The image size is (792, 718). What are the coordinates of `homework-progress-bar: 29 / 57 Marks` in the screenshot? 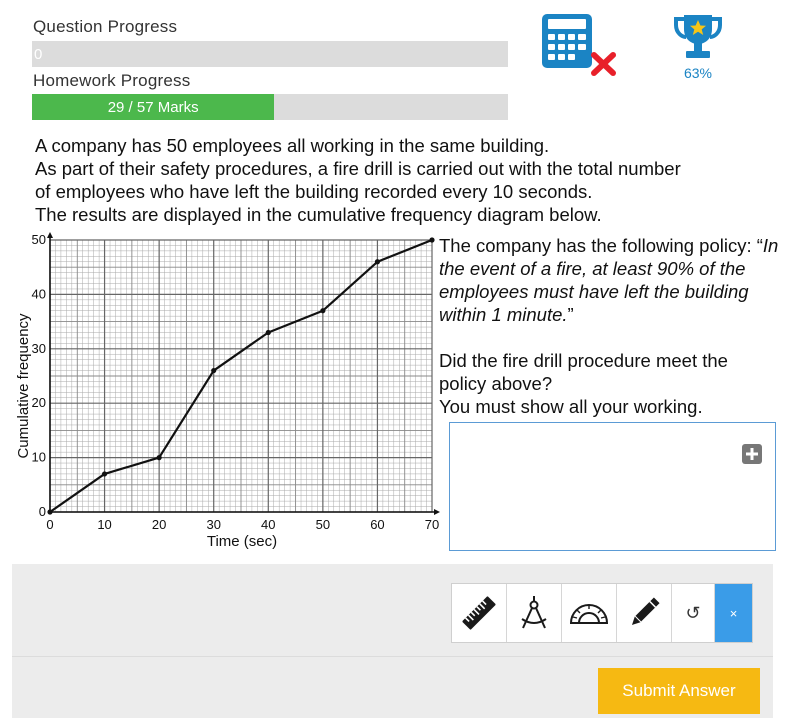 It's located at (270, 107).